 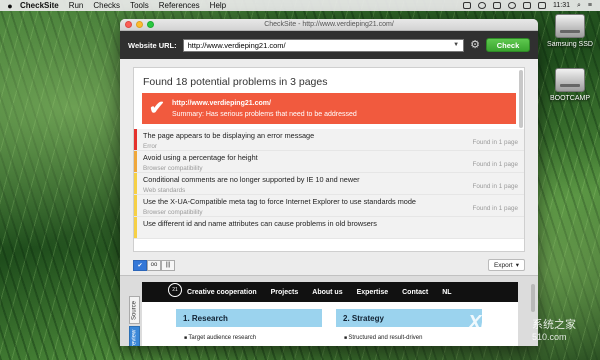 I want to click on export-button: Export ▾, so click(x=506, y=265).